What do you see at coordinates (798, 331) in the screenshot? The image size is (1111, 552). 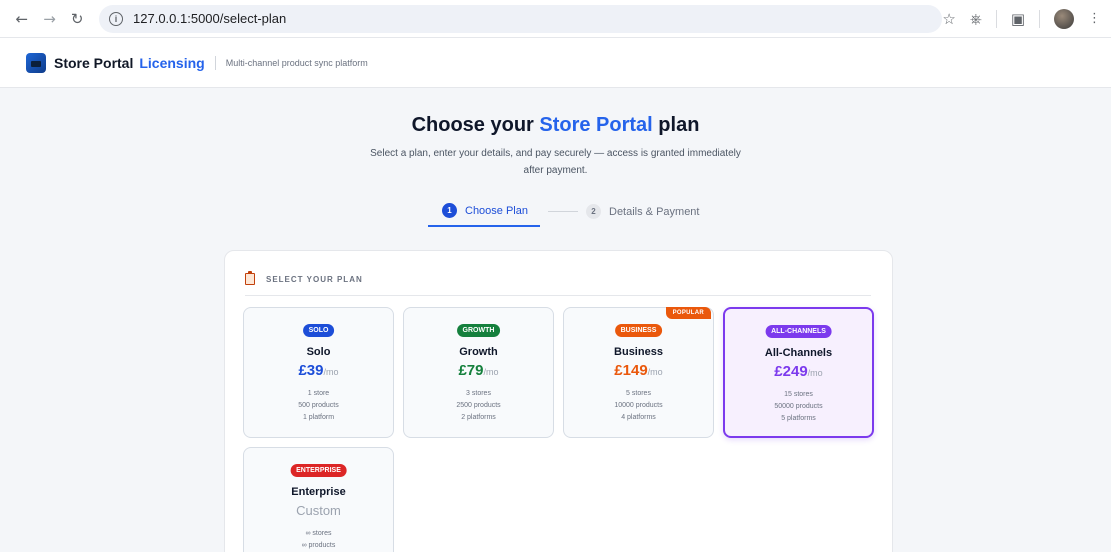 I see `plan-badge: ALL-CHANNELS` at bounding box center [798, 331].